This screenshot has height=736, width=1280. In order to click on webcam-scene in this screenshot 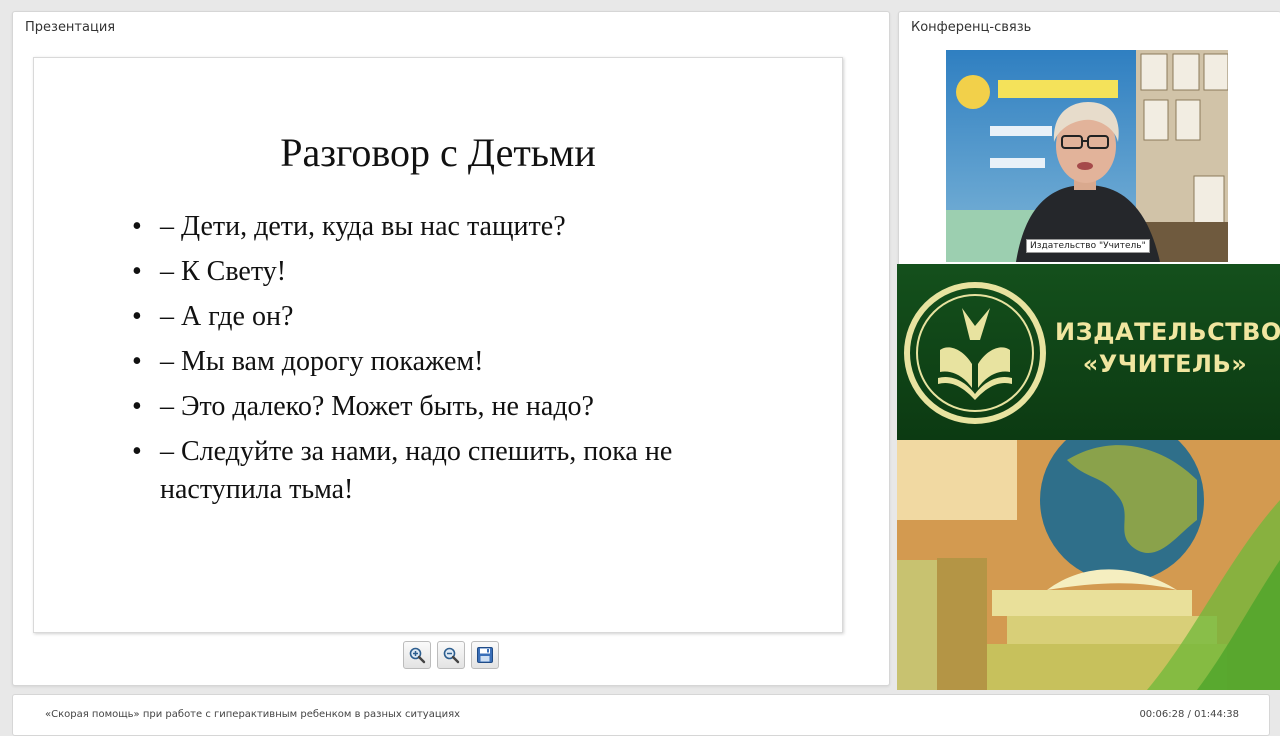, I will do `click(1087, 156)`.